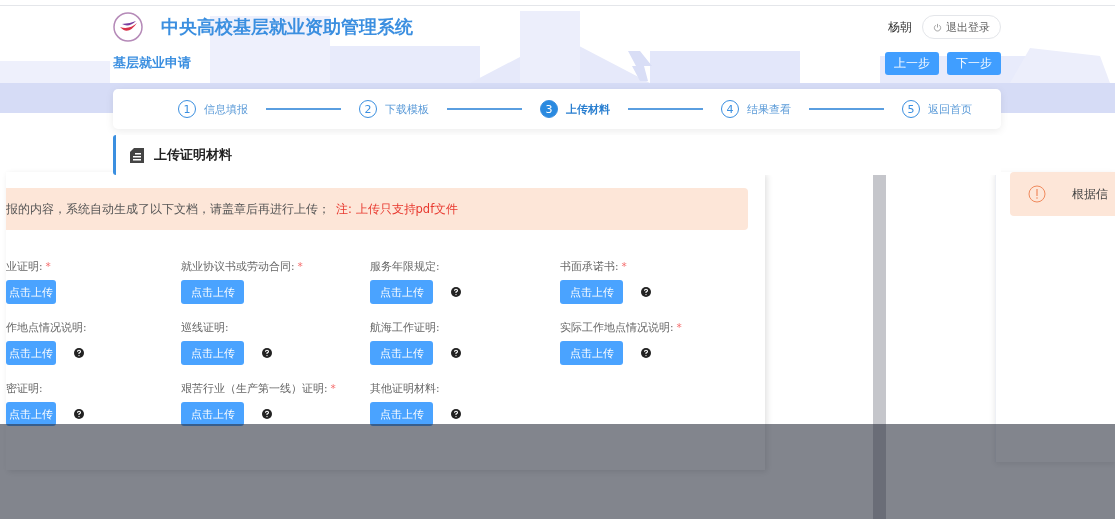  Describe the element at coordinates (621, 328) in the screenshot. I see `upload-label: 实际工作地点情况说明: *` at that location.